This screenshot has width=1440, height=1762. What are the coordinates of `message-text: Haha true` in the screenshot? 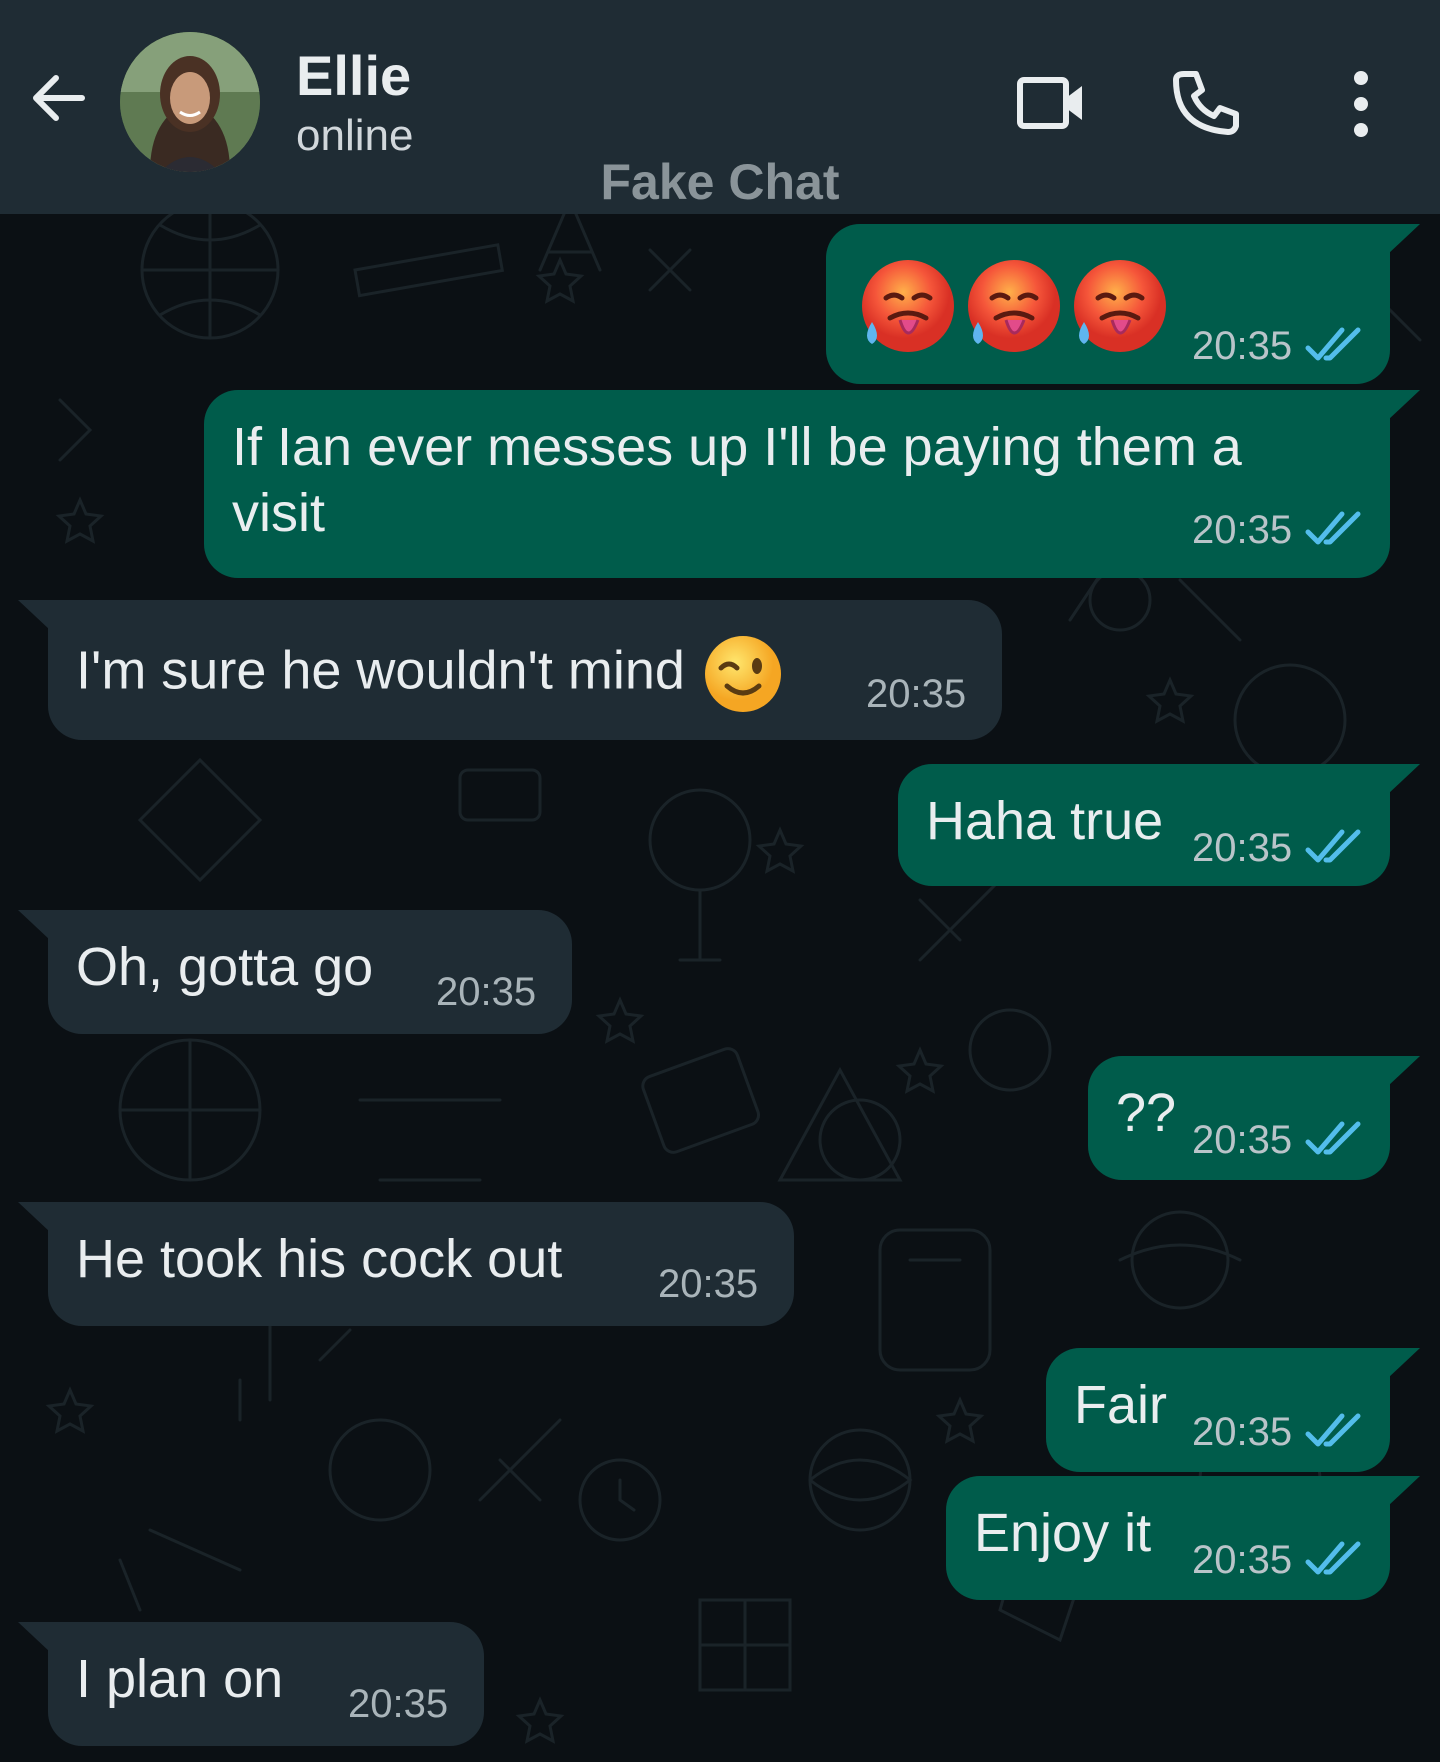 It's located at (1044, 821).